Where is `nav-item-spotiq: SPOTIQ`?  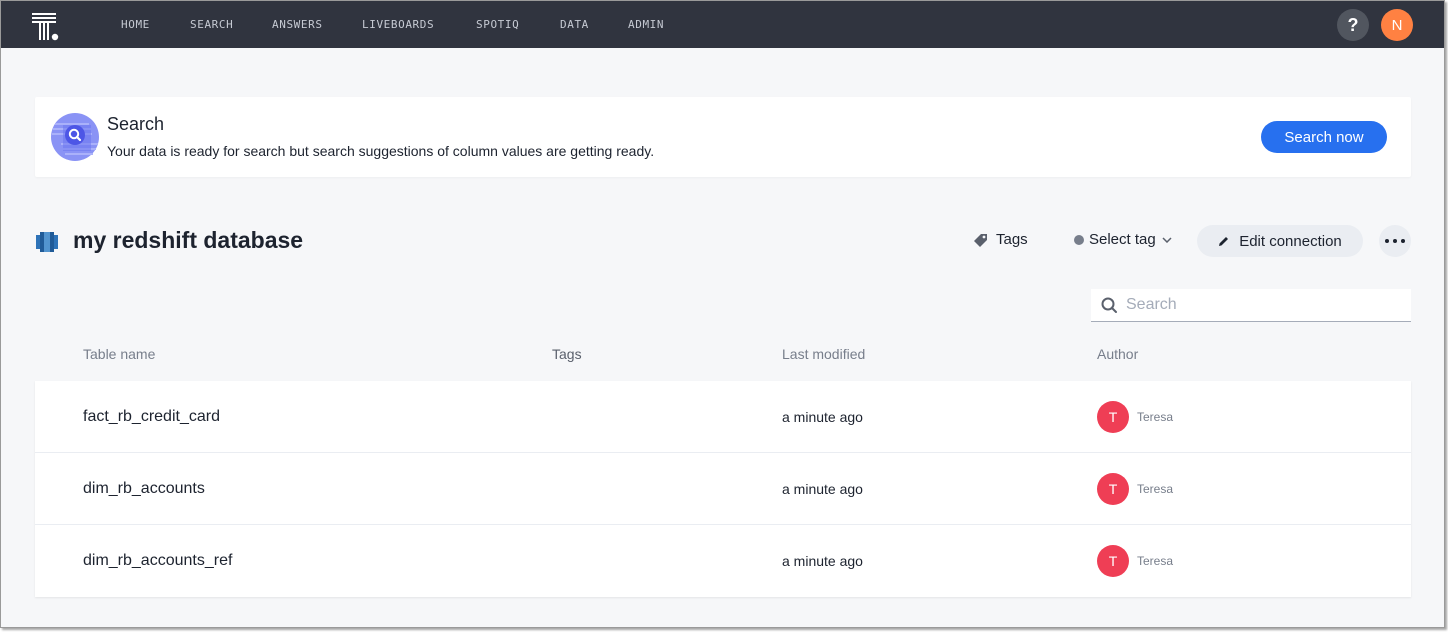
nav-item-spotiq: SPOTIQ is located at coordinates (497, 24).